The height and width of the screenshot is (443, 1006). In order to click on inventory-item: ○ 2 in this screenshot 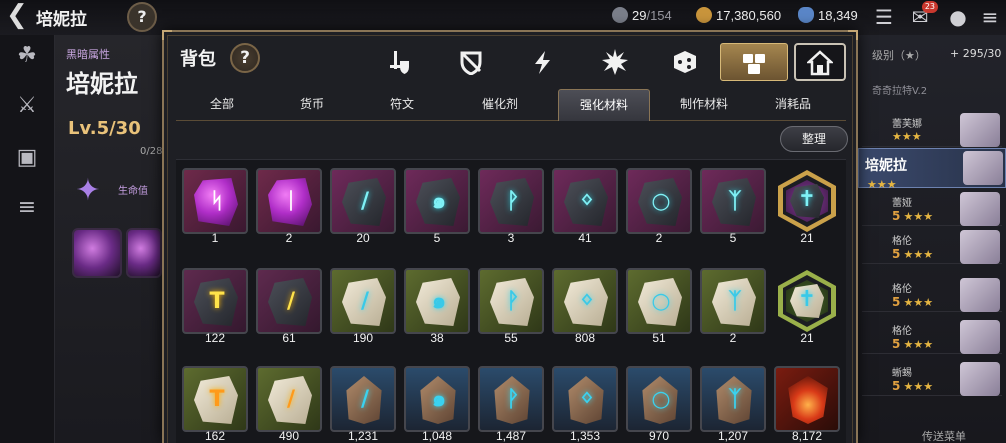, I will do `click(659, 208)`.